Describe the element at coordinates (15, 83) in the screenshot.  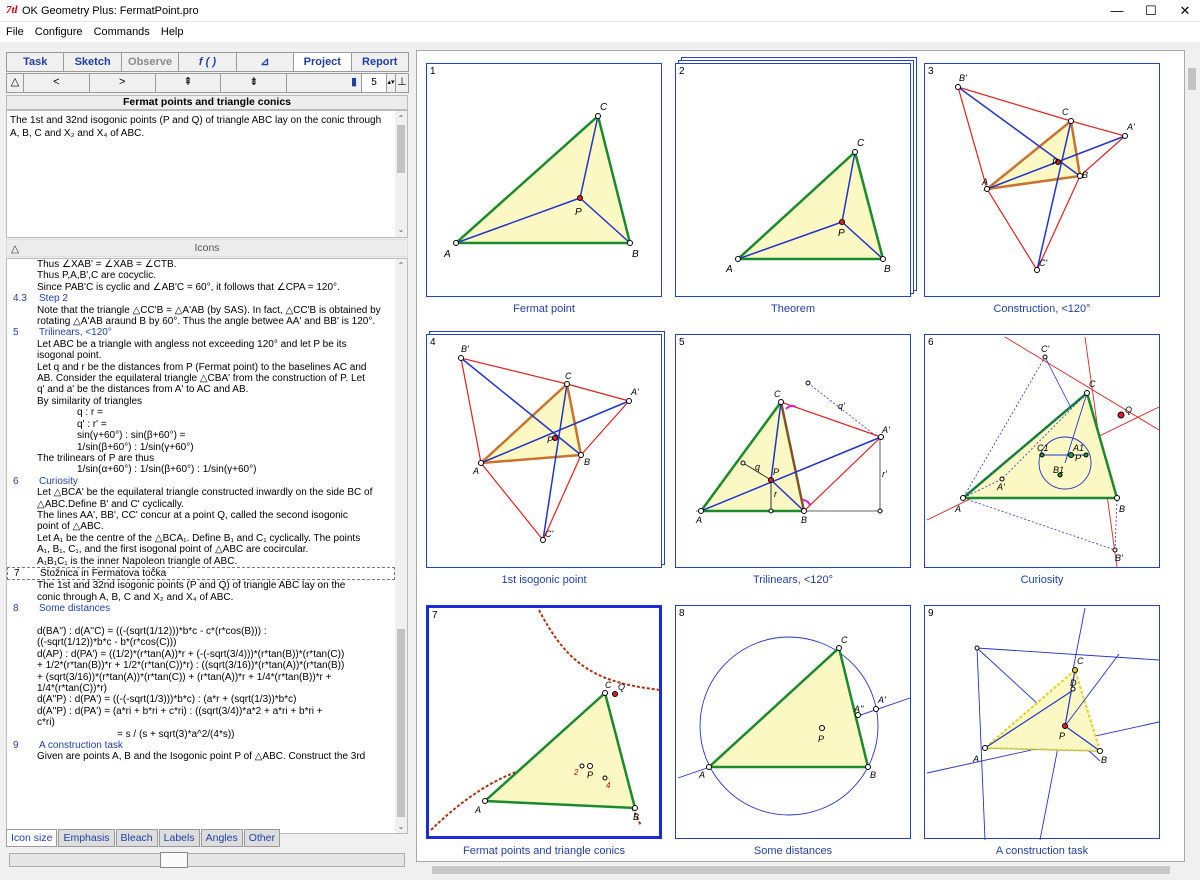
I see `up-triangle-icon: △` at that location.